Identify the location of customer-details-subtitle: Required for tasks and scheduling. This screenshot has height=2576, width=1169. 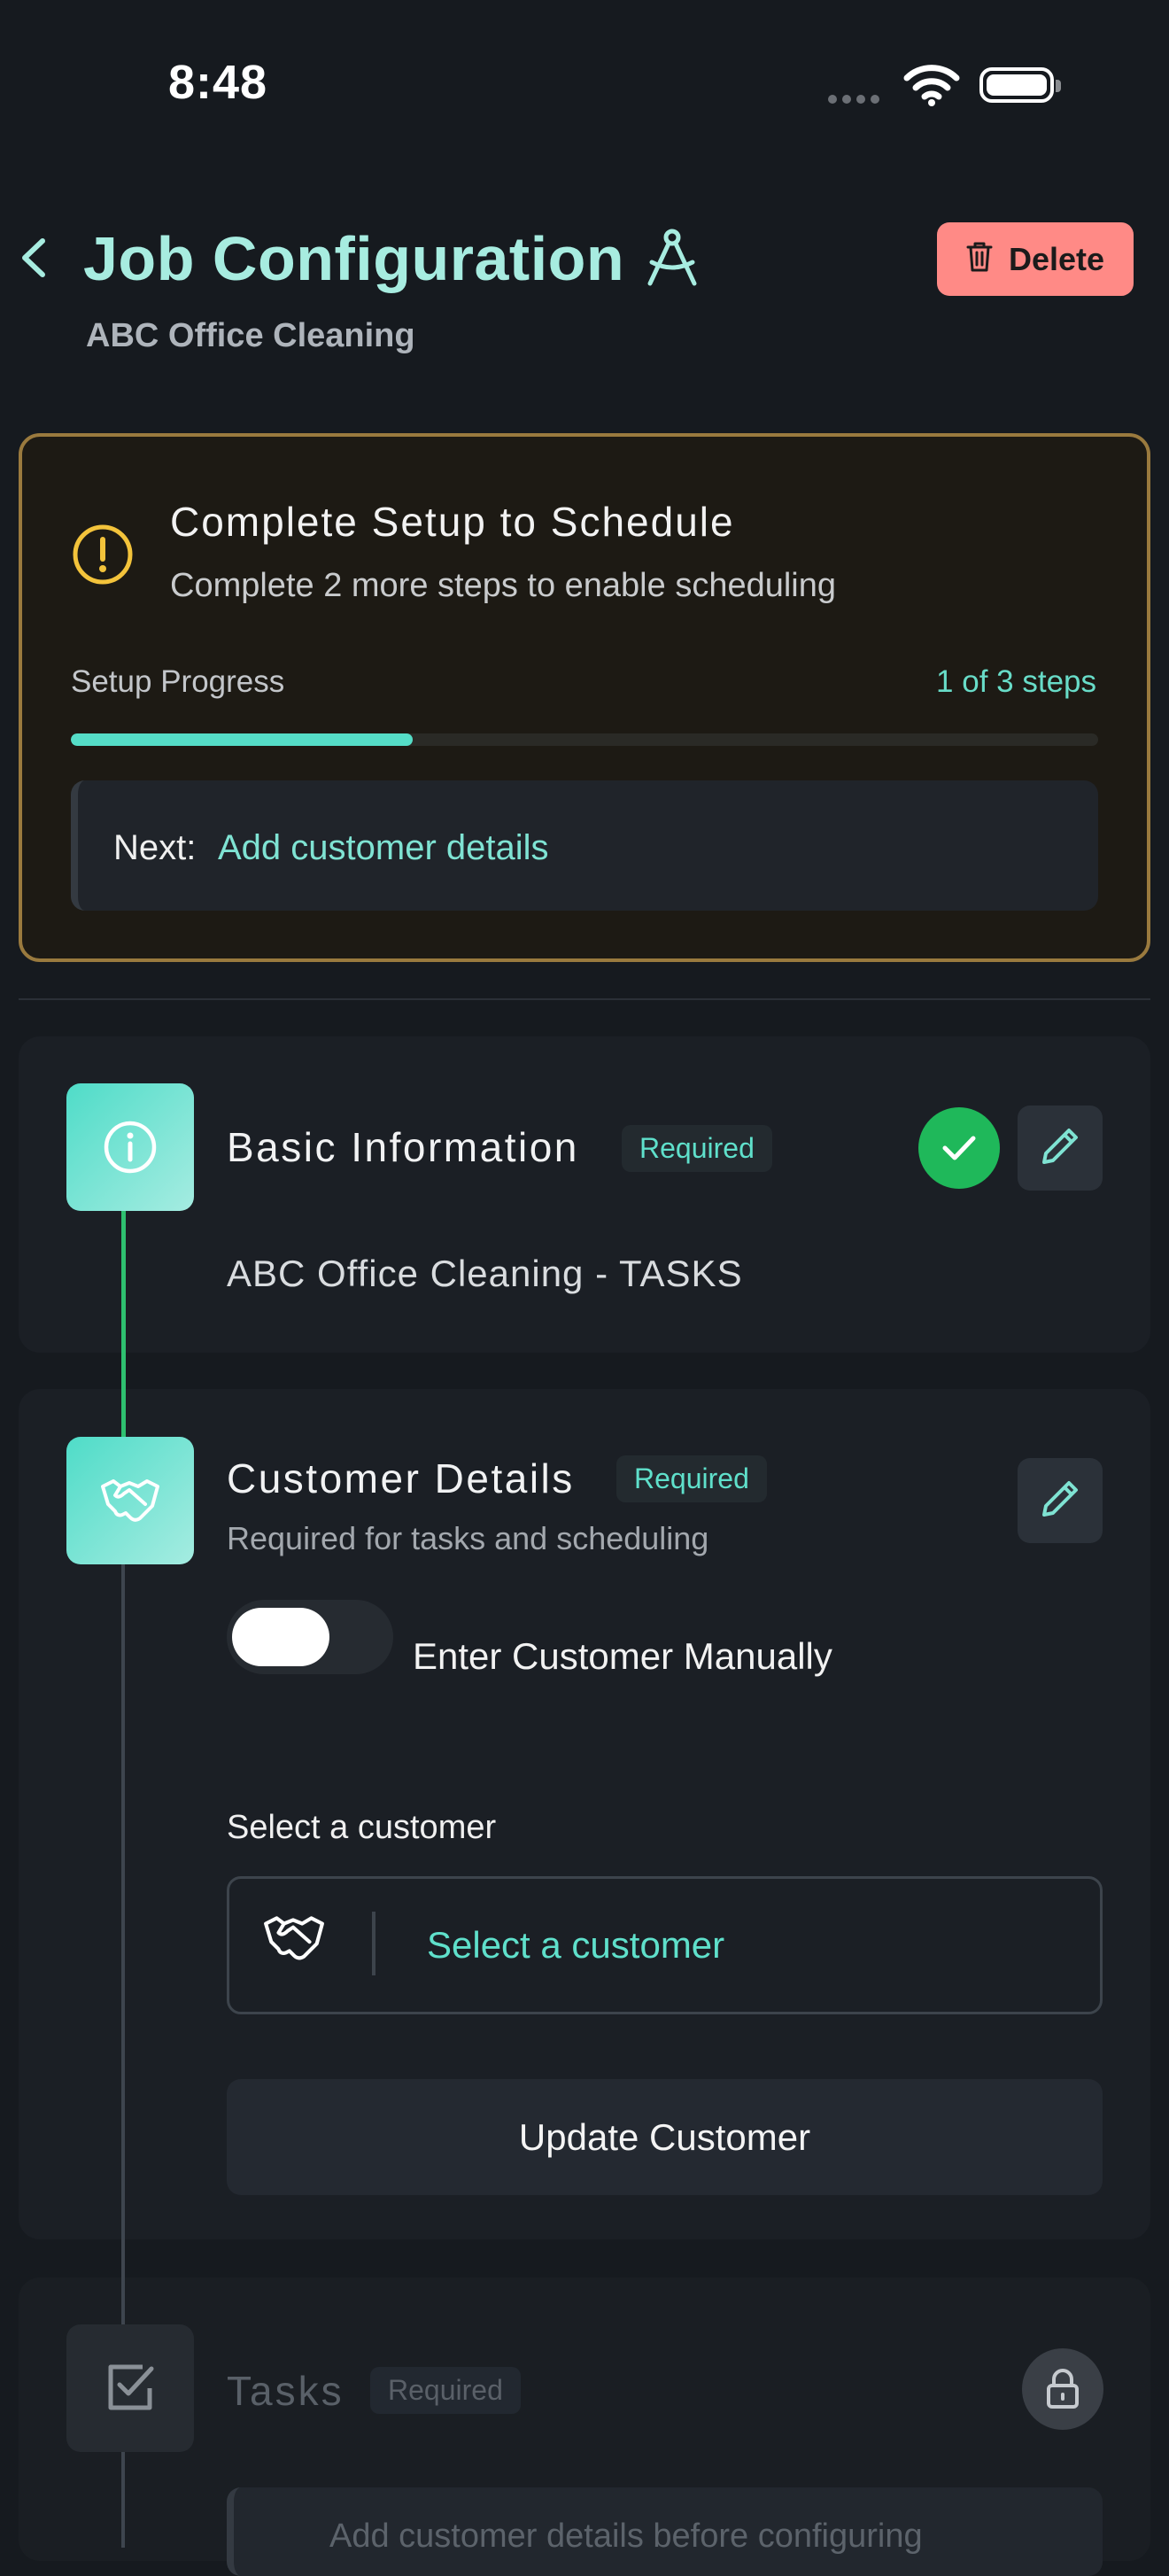
(468, 1538).